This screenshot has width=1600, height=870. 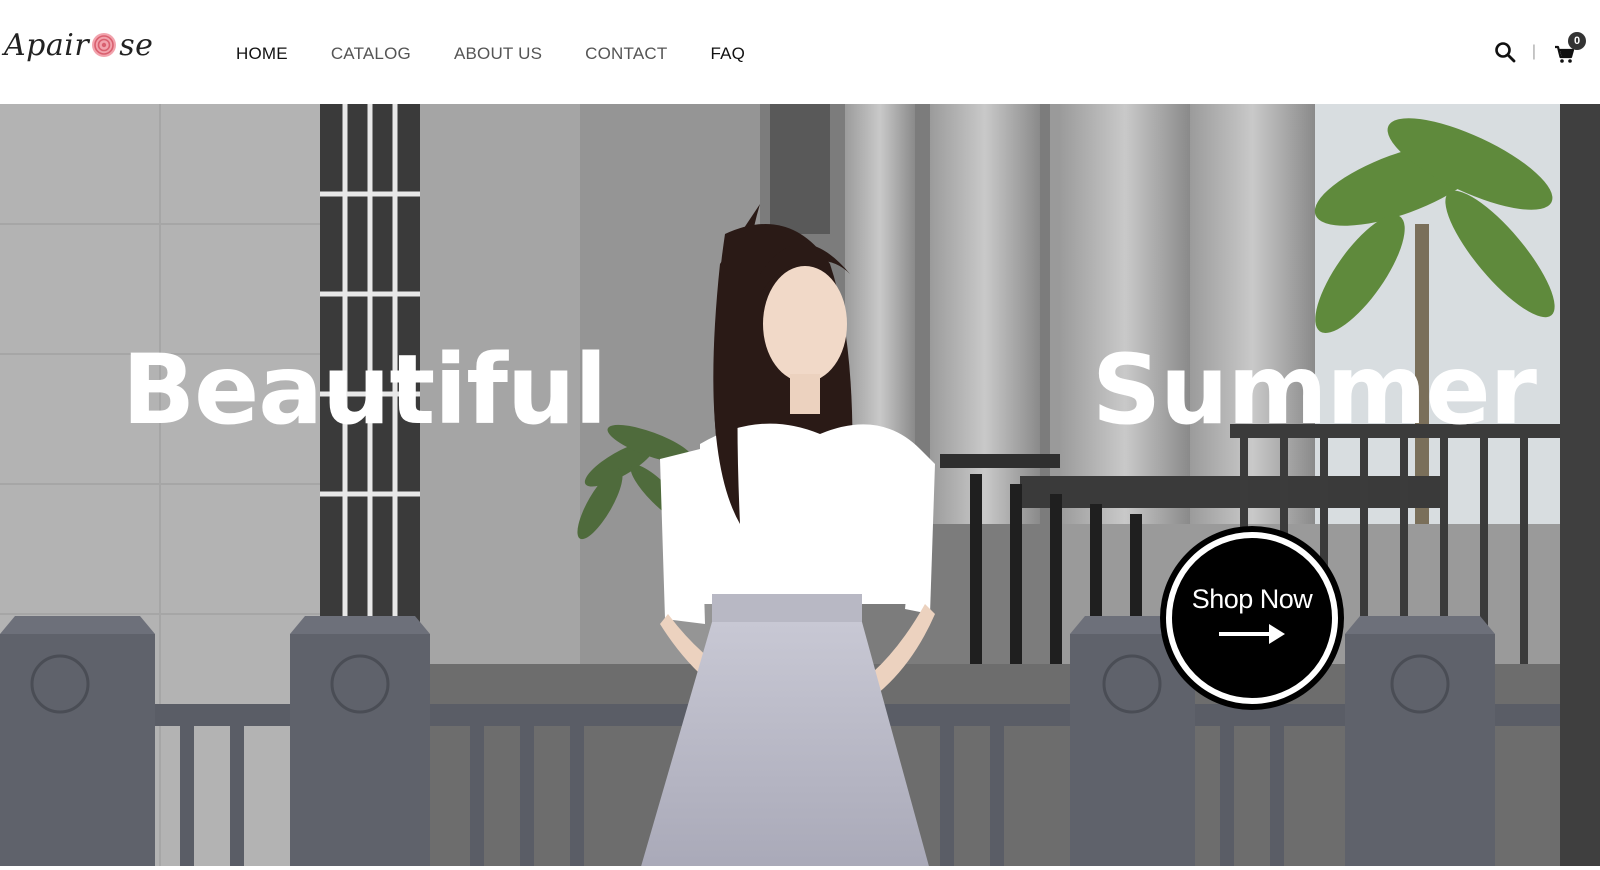 I want to click on main-nav: HOME CATALOG ABOUT US CONTACT FAQ, so click(x=512, y=54).